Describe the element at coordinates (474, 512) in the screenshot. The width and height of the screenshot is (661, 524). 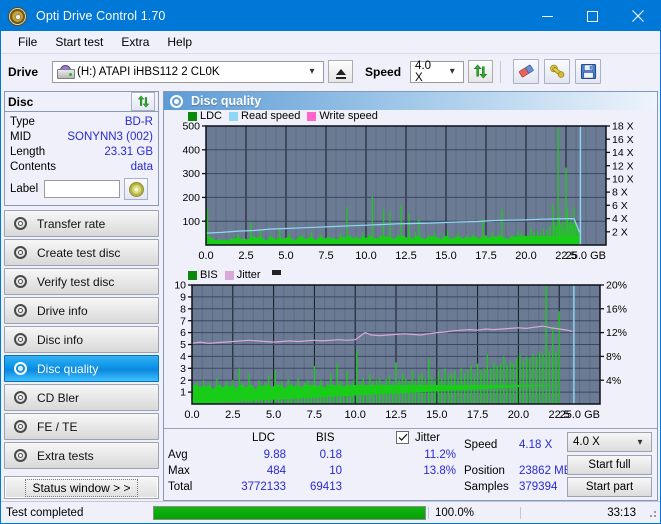
I see `progress-percent: 100.0%` at that location.